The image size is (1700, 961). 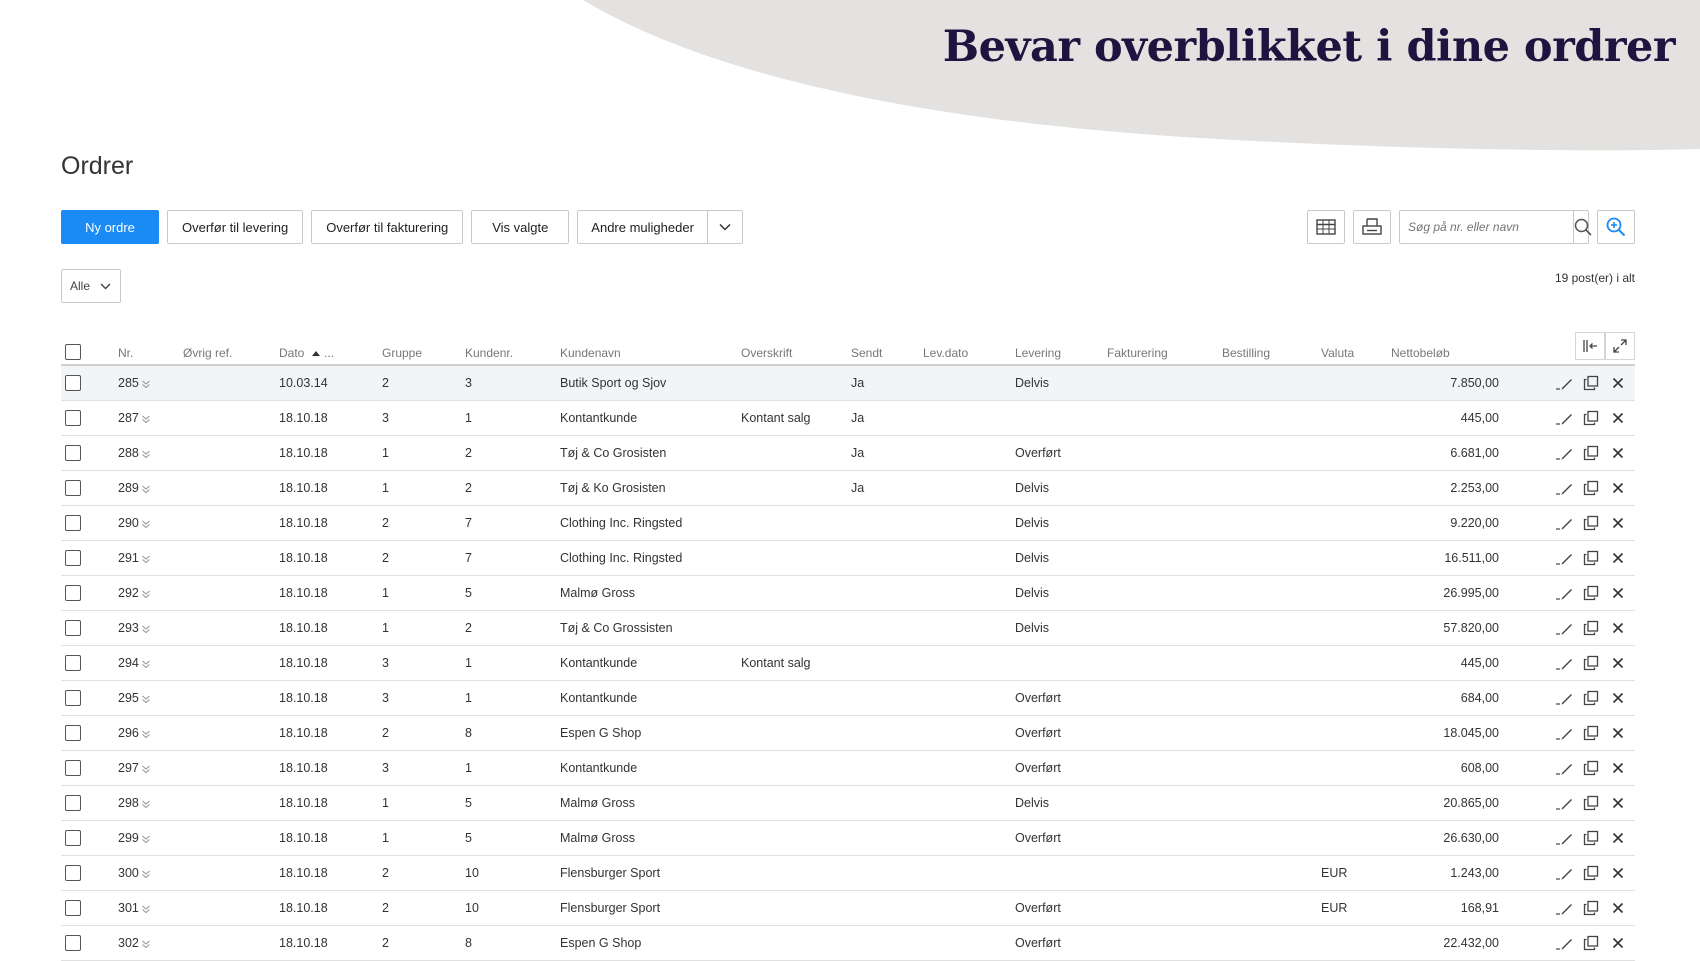 I want to click on order-number: 296, so click(x=128, y=733).